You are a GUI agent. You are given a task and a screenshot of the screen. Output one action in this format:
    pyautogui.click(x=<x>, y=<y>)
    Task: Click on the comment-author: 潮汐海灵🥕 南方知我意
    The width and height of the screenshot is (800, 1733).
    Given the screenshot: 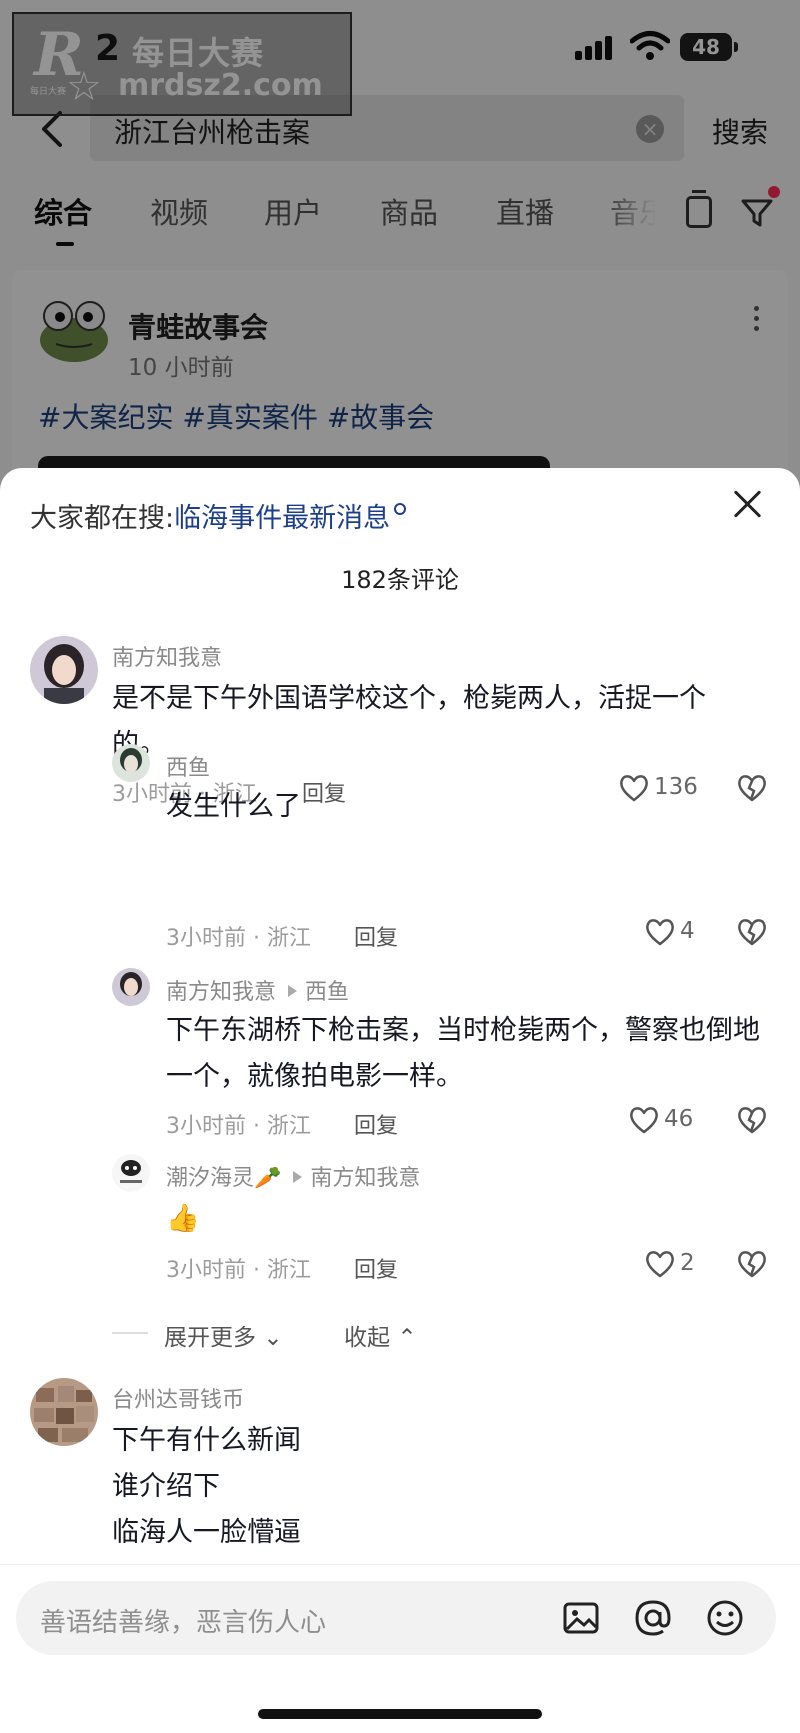 What is the action you would take?
    pyautogui.click(x=293, y=1176)
    